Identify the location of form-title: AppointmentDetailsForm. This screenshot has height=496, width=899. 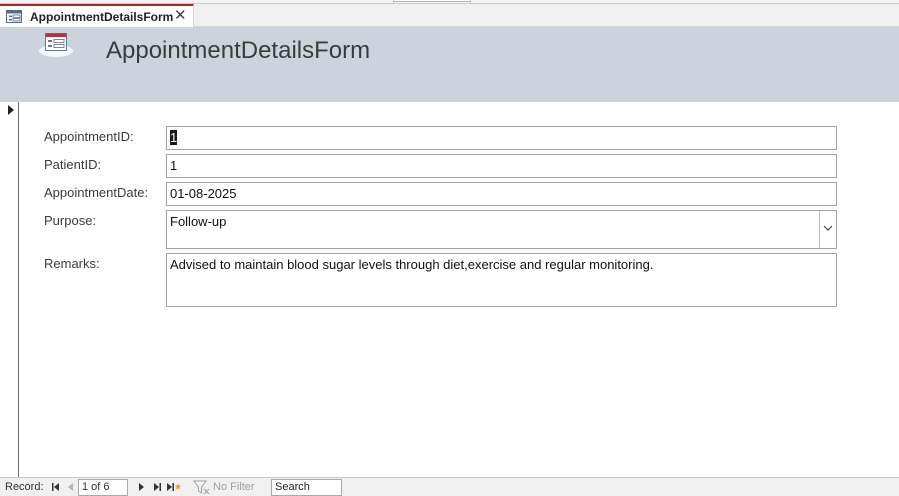
(238, 50).